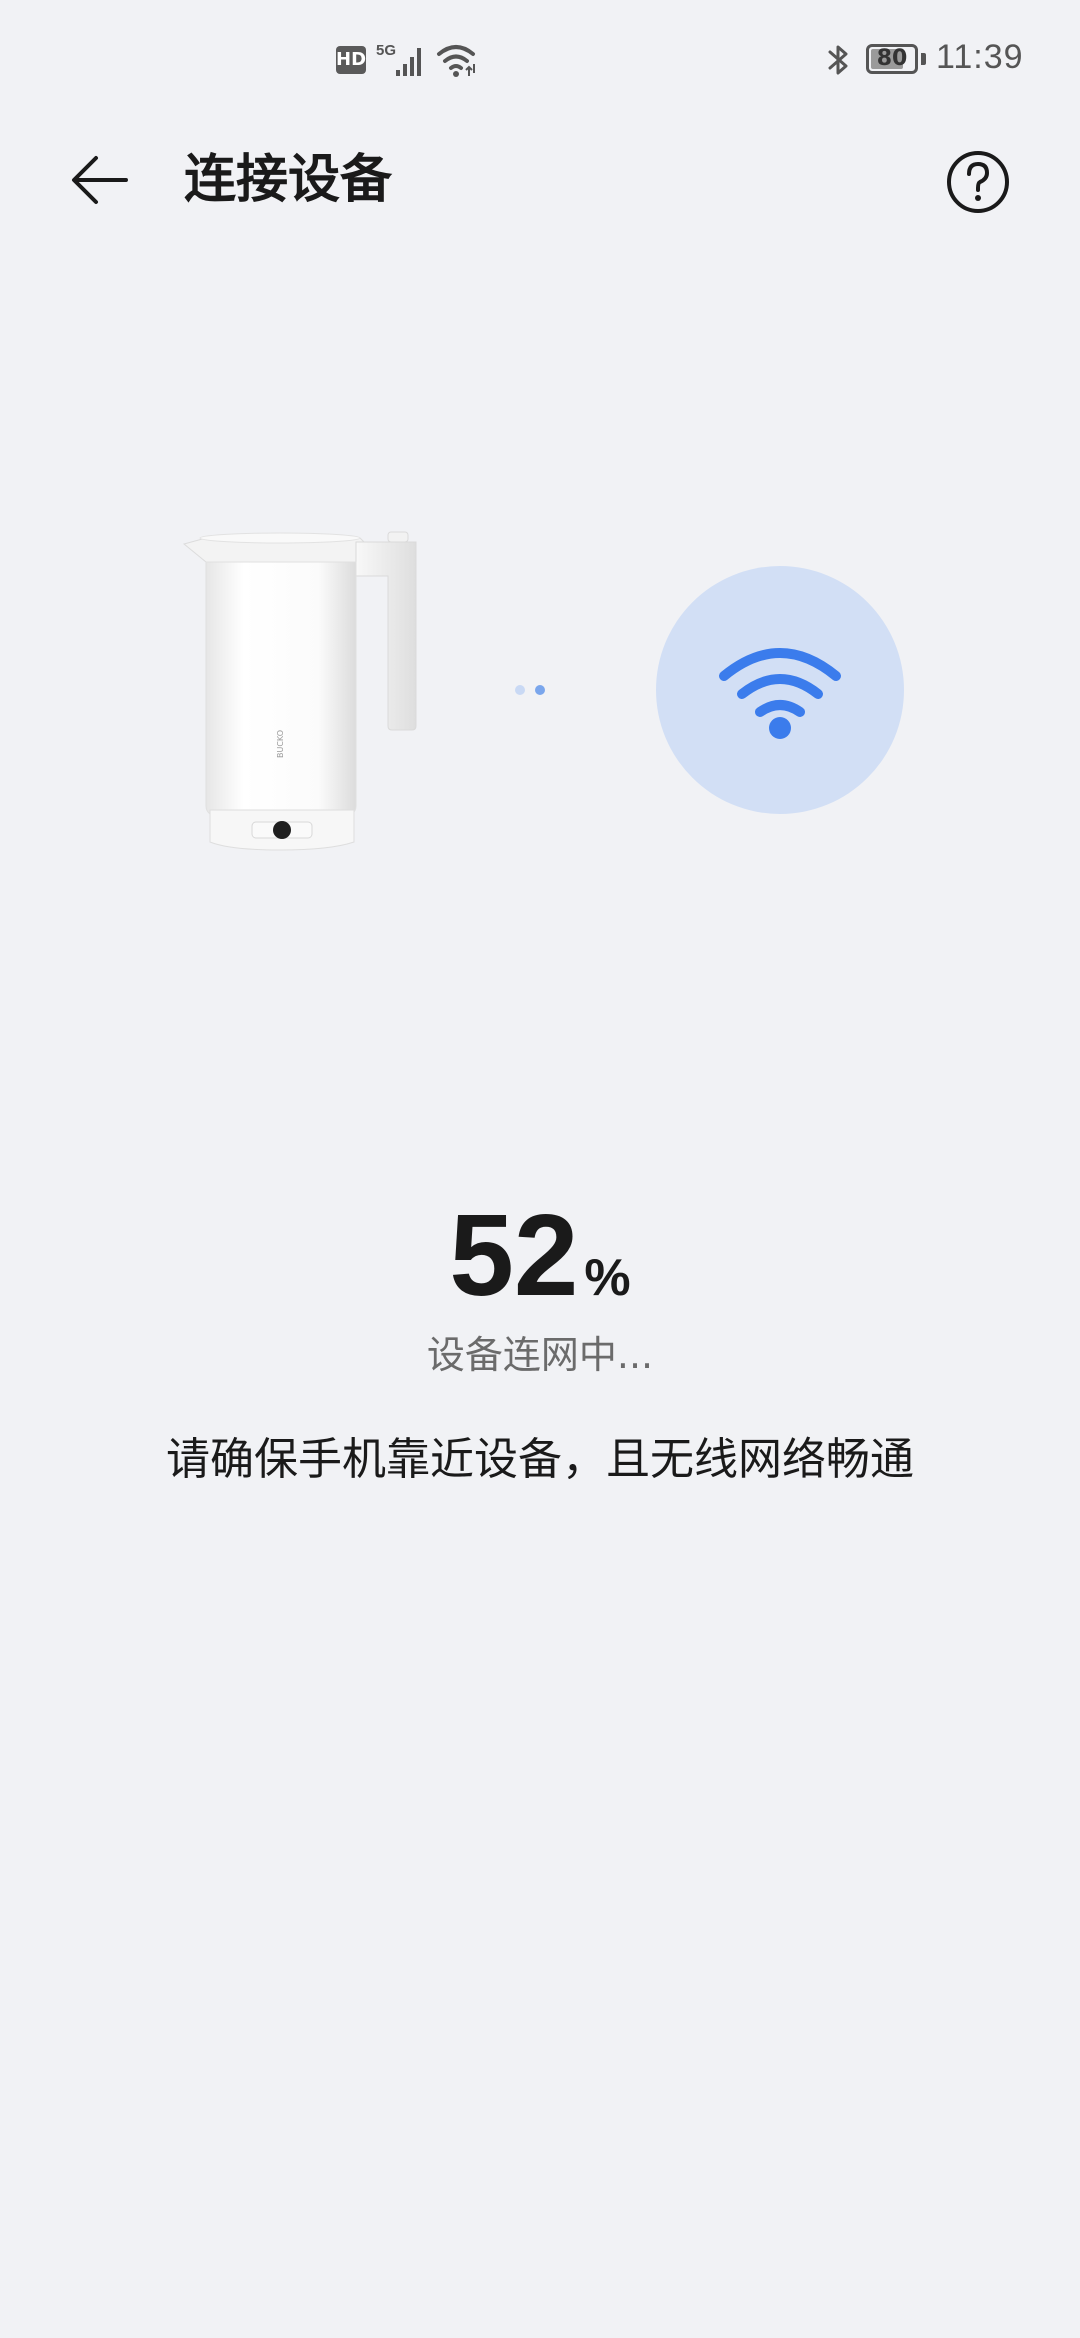 The image size is (1080, 2338). I want to click on hd-icon: HD, so click(351, 60).